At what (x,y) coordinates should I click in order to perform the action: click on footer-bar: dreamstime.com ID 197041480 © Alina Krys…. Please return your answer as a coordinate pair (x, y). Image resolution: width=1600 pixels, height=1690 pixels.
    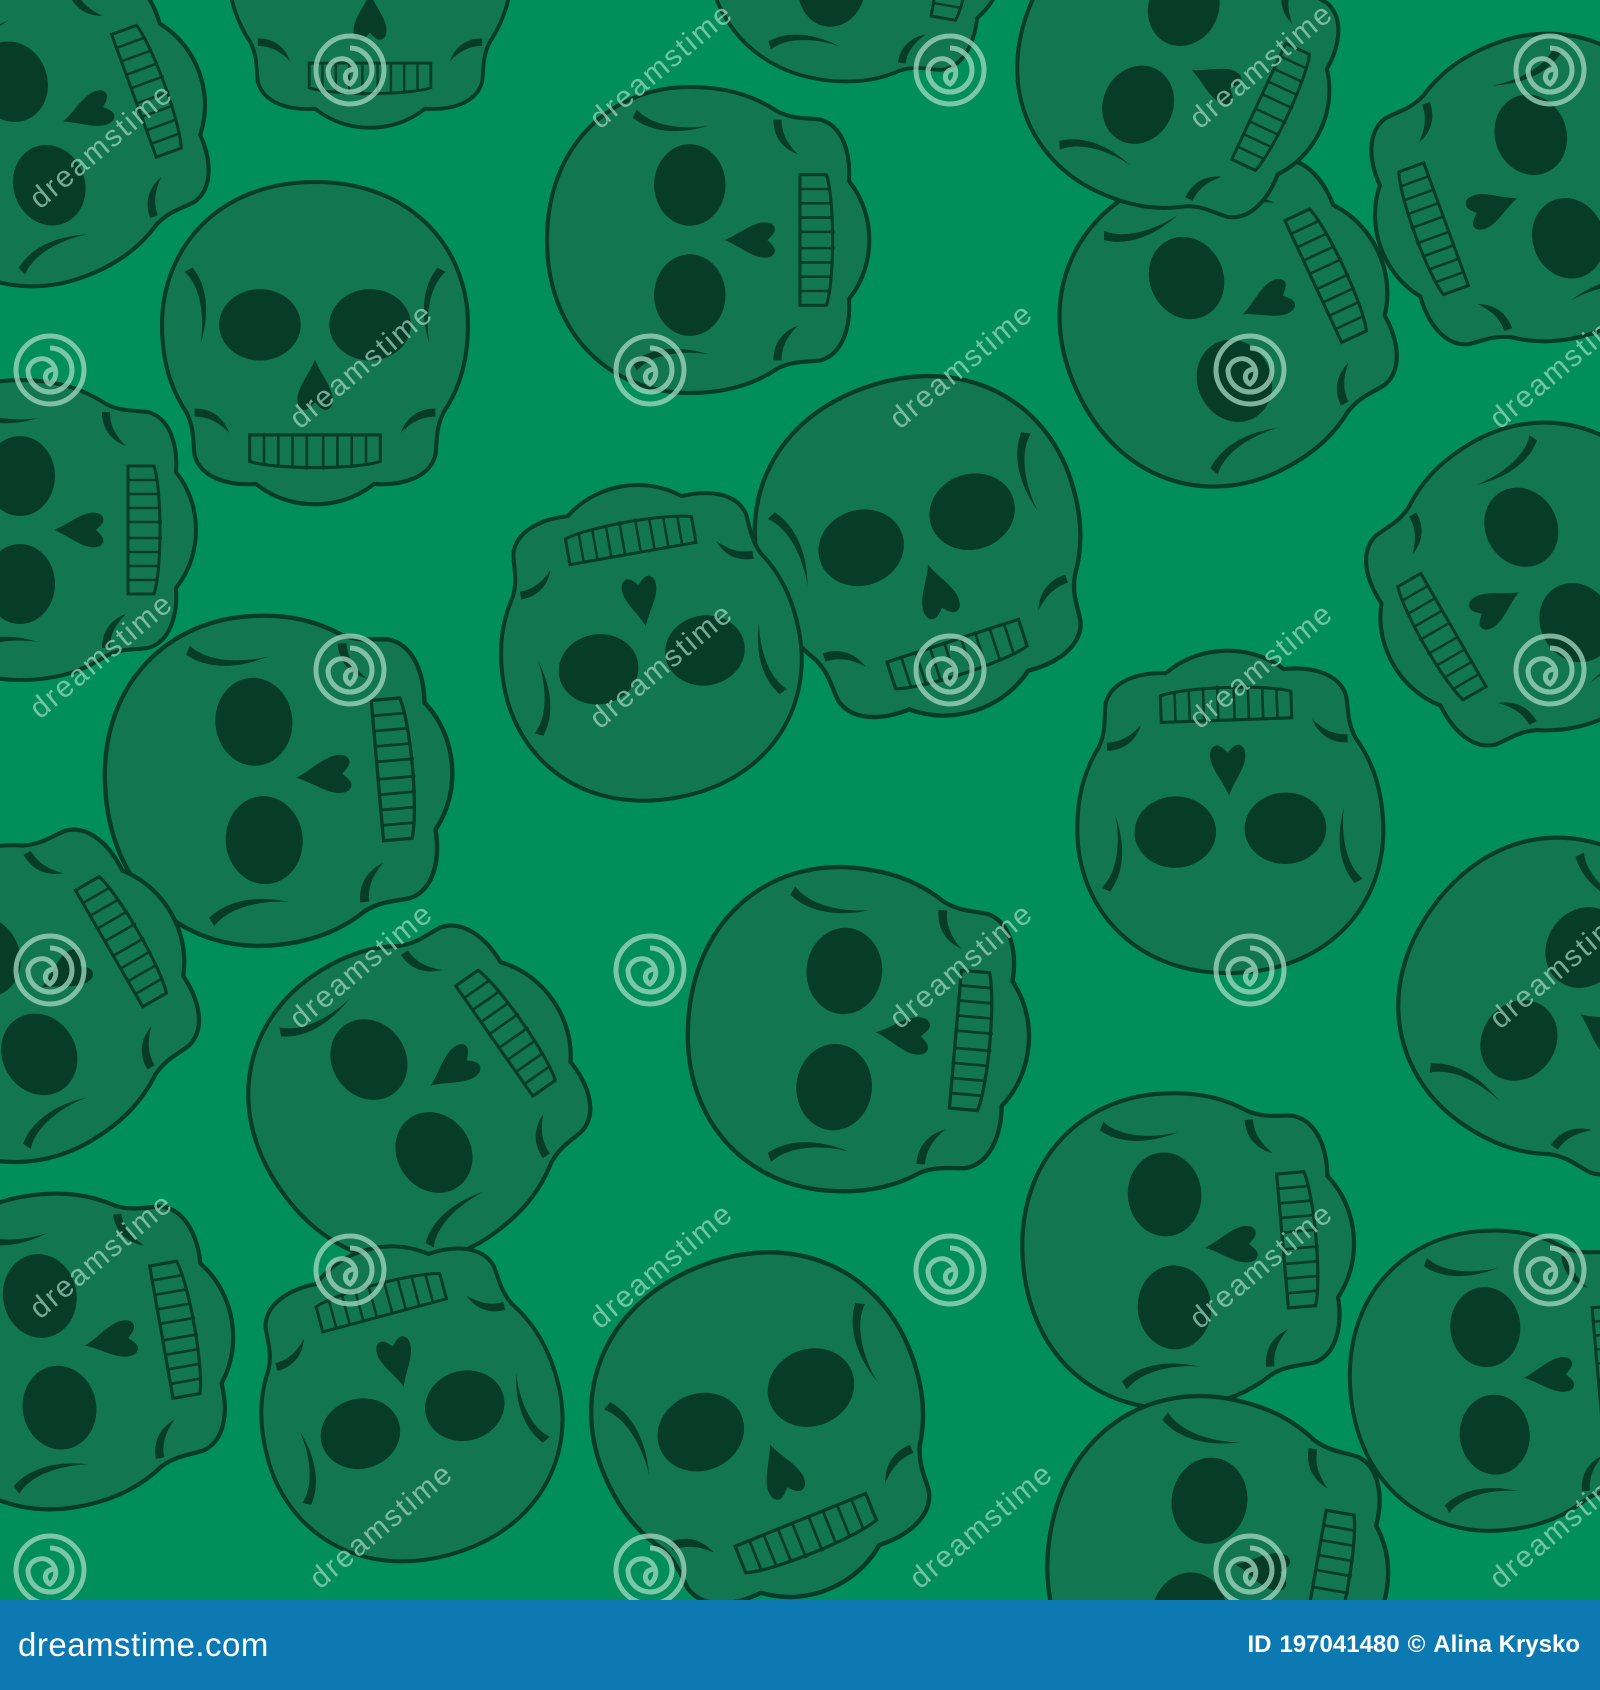
    Looking at the image, I should click on (800, 1645).